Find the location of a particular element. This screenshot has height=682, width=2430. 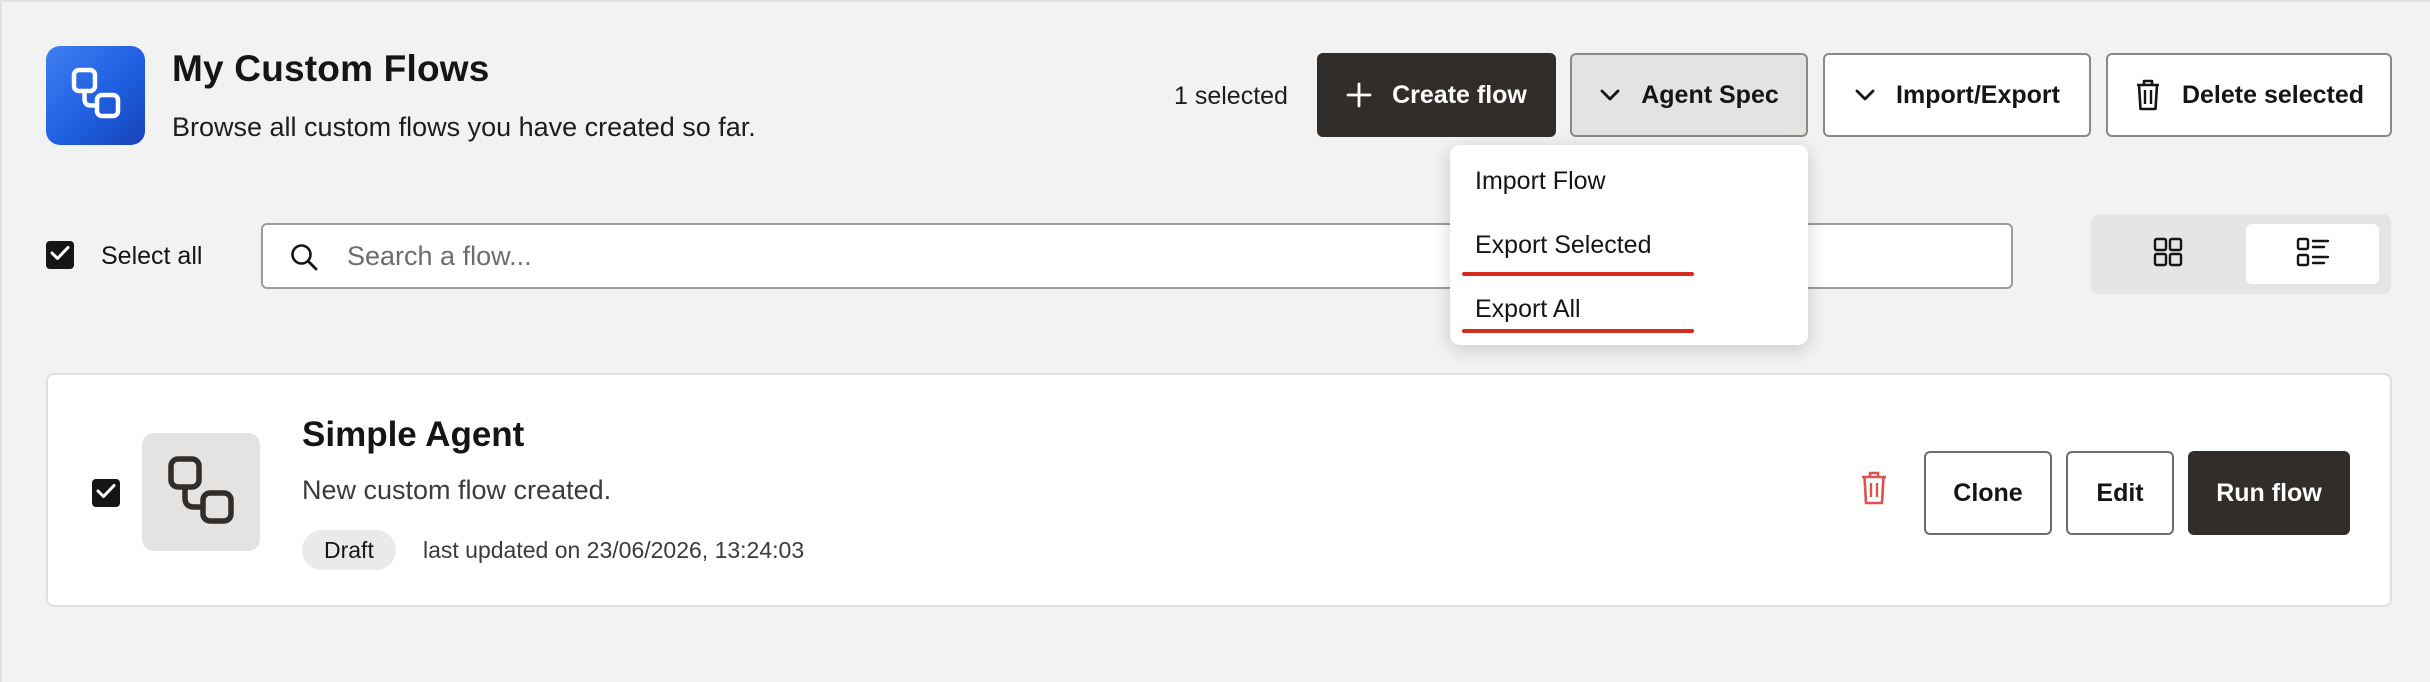

flow-icon-box is located at coordinates (201, 492).